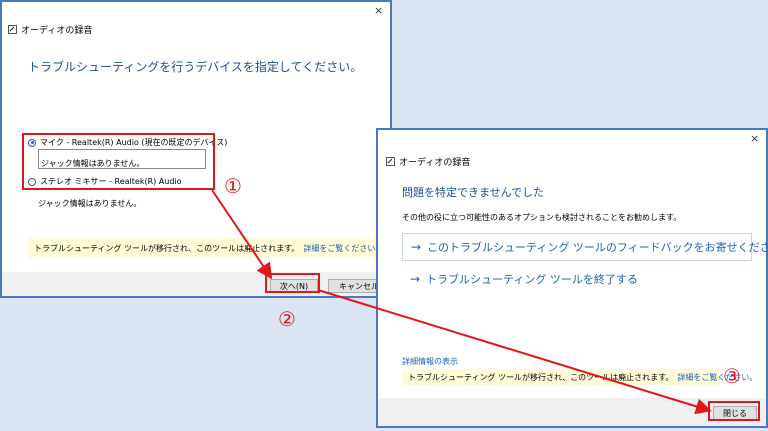 Image resolution: width=768 pixels, height=431 pixels. Describe the element at coordinates (292, 283) in the screenshot. I see `step2-highlight-box` at that location.